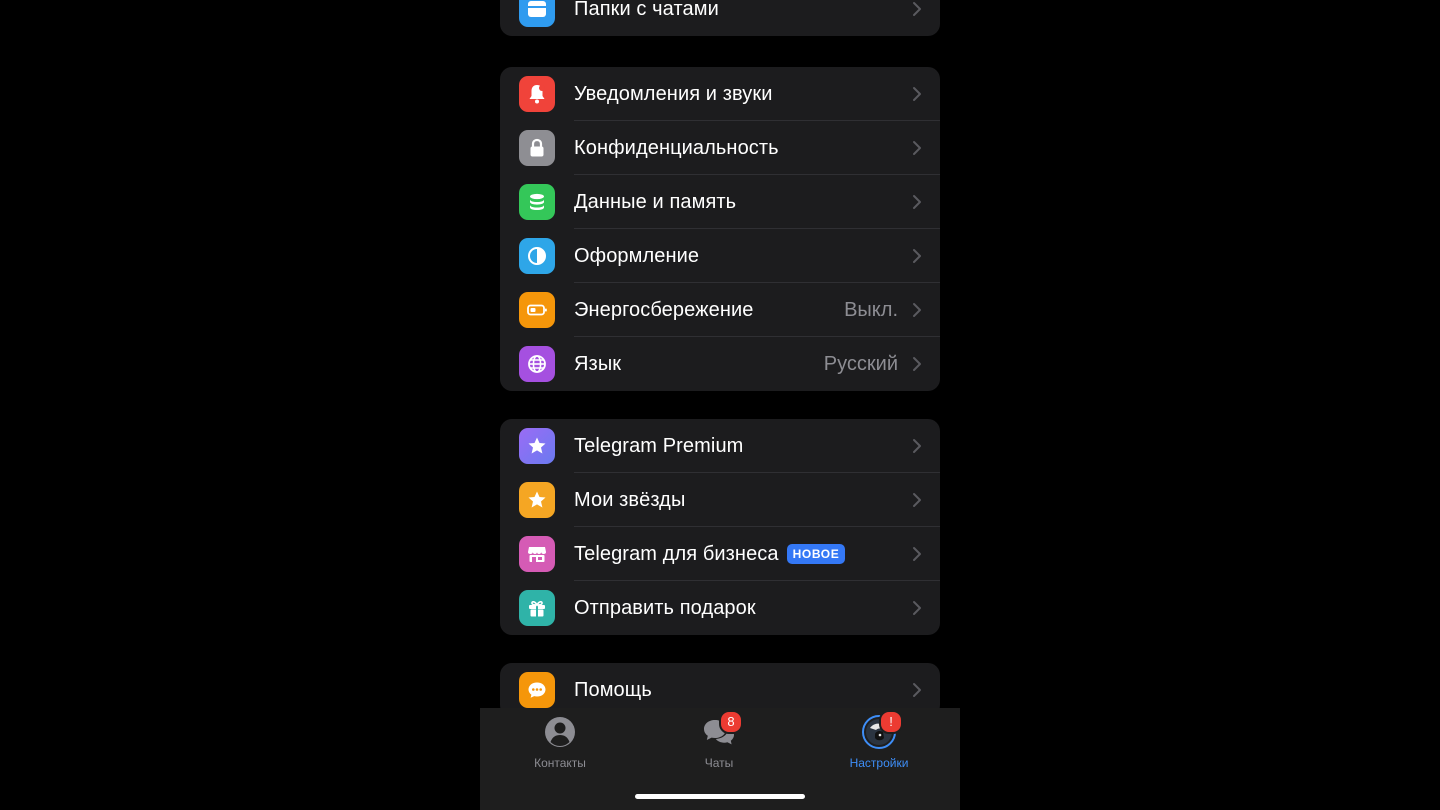 The width and height of the screenshot is (1440, 810). Describe the element at coordinates (879, 763) in the screenshot. I see `tab-label: Настройки` at that location.